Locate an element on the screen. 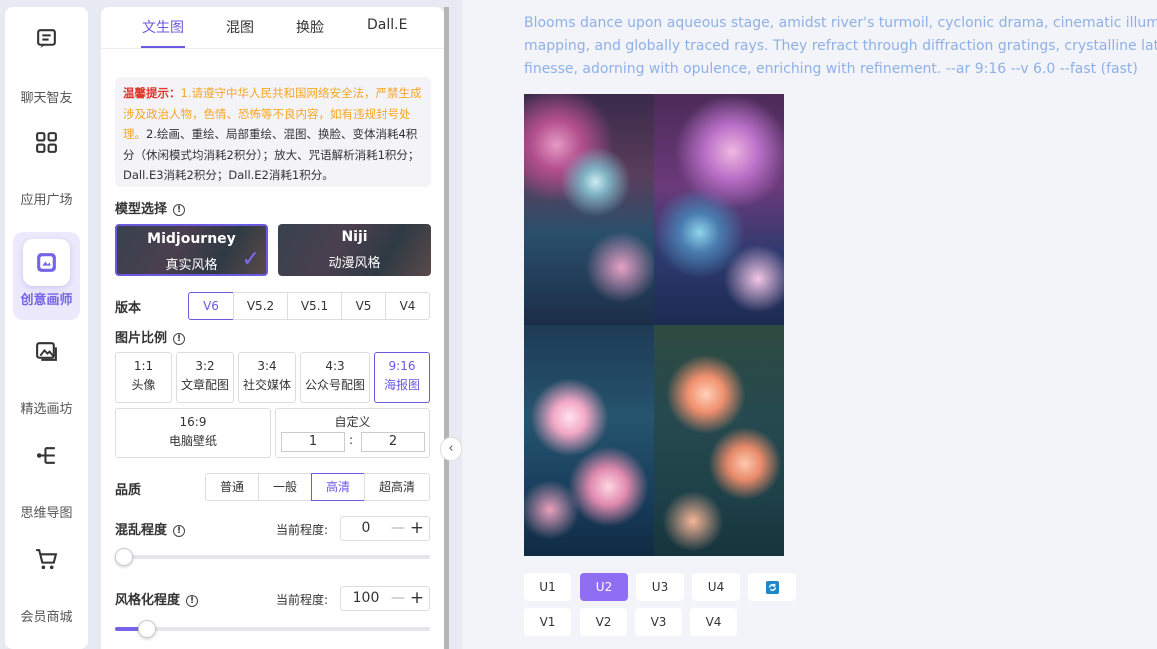 Image resolution: width=1157 pixels, height=649 pixels. sidebar-item-shop: 会员商城 is located at coordinates (46, 580).